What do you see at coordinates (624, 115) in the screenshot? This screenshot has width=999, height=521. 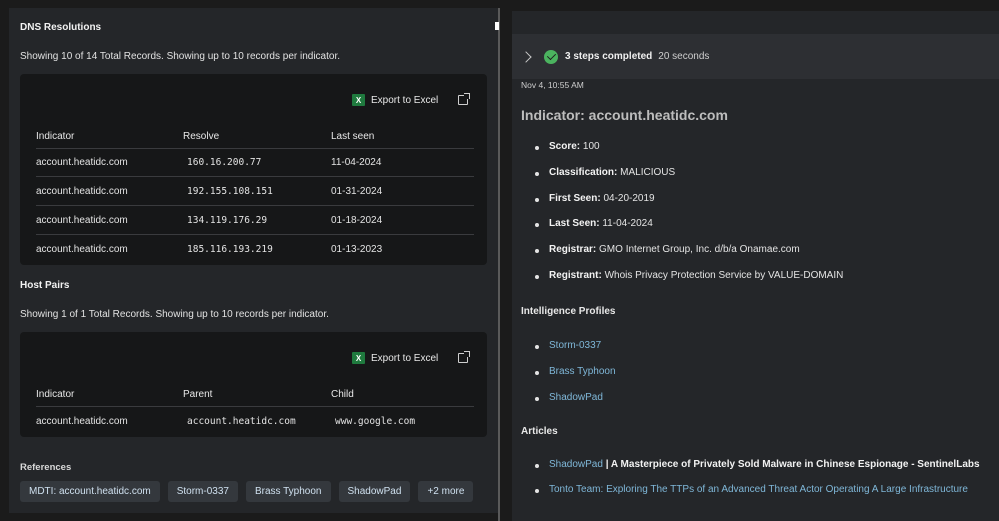 I see `indicator-heading: Indicator: account.heatidc.com` at bounding box center [624, 115].